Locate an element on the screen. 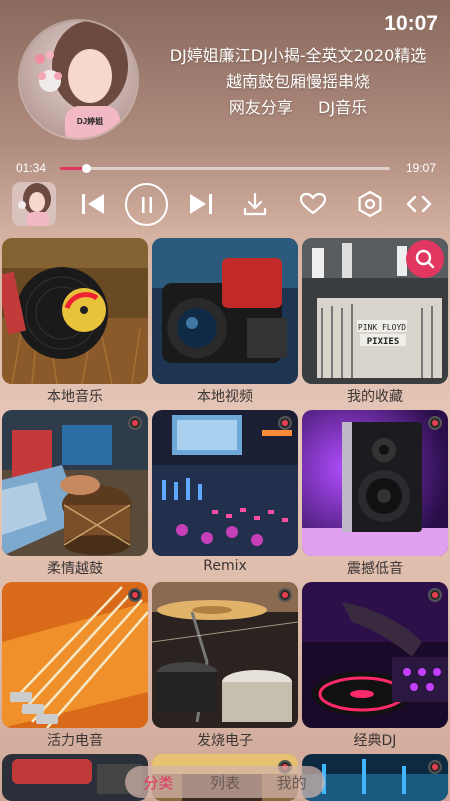  search-button is located at coordinates (425, 259).